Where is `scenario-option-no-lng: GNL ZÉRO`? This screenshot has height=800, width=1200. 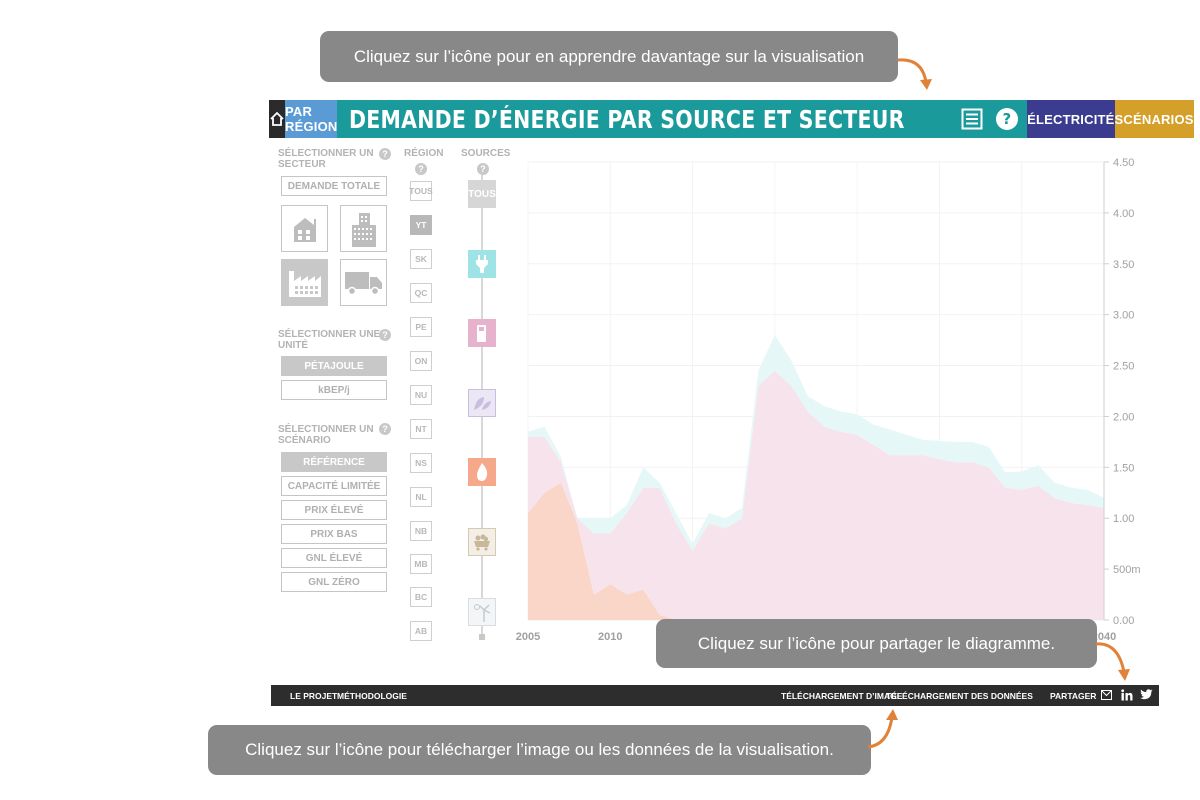
scenario-option-no-lng: GNL ZÉRO is located at coordinates (334, 582).